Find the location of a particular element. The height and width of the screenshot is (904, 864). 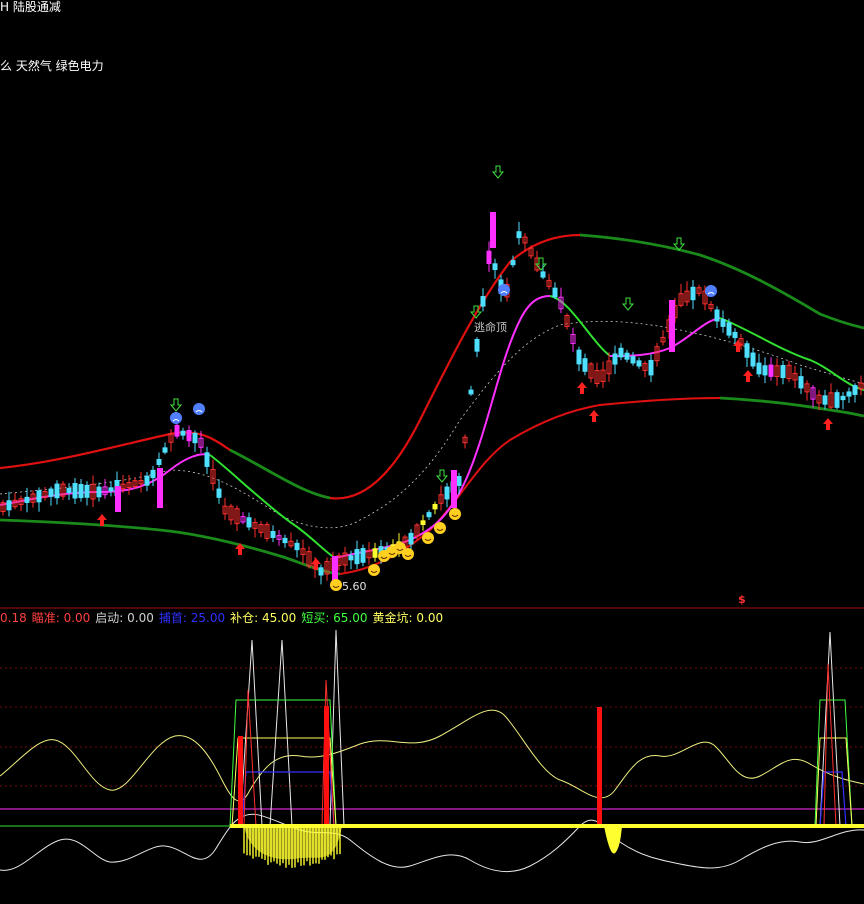

stock-title: H 陆股通减 is located at coordinates (30, 7).